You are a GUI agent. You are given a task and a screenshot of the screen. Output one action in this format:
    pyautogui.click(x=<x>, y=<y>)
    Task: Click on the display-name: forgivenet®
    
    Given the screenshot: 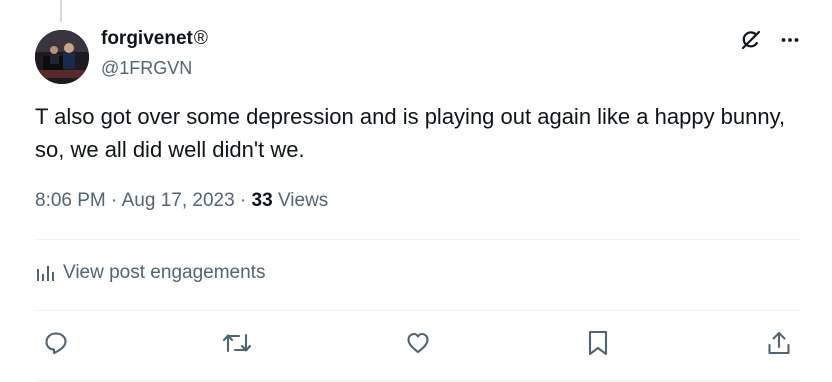 What is the action you would take?
    pyautogui.click(x=154, y=39)
    